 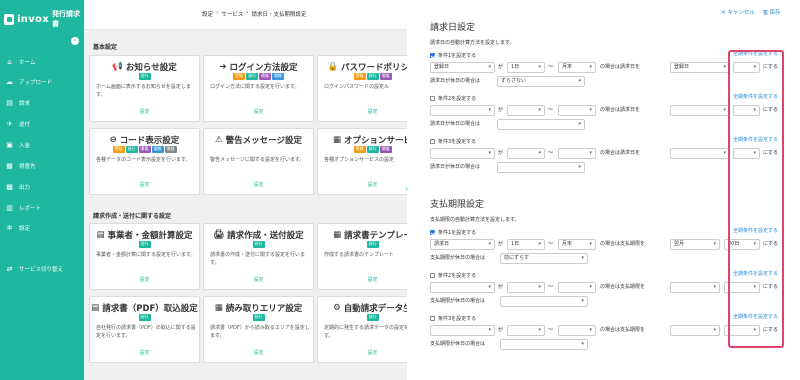 I want to click on card-icon: ▤, so click(x=95, y=308).